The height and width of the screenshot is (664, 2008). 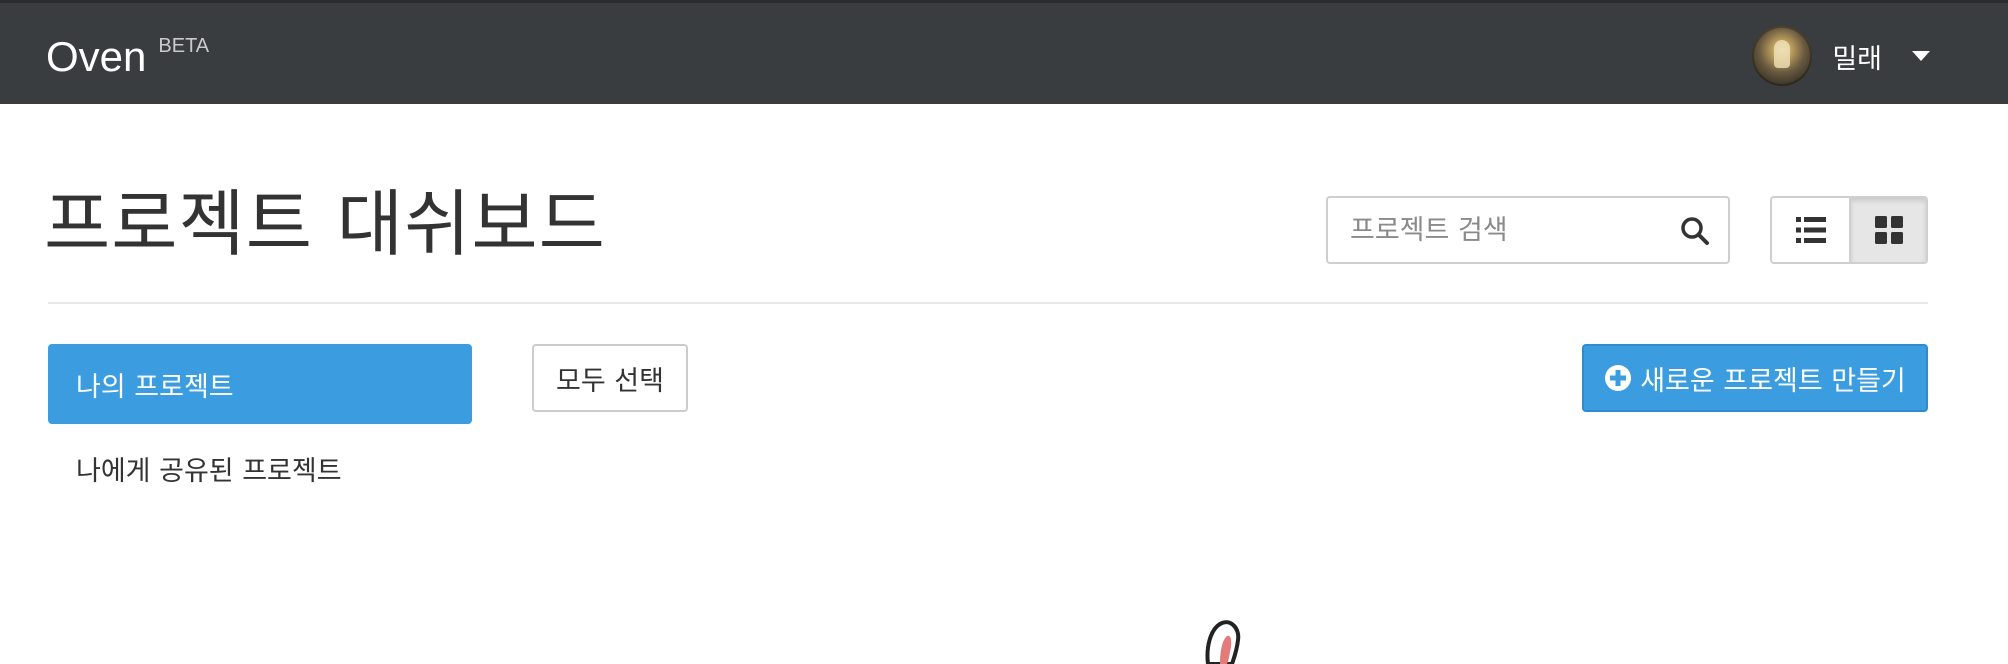 I want to click on nav-shared-projects: 나에게 공유된 프로젝트, so click(x=260, y=468).